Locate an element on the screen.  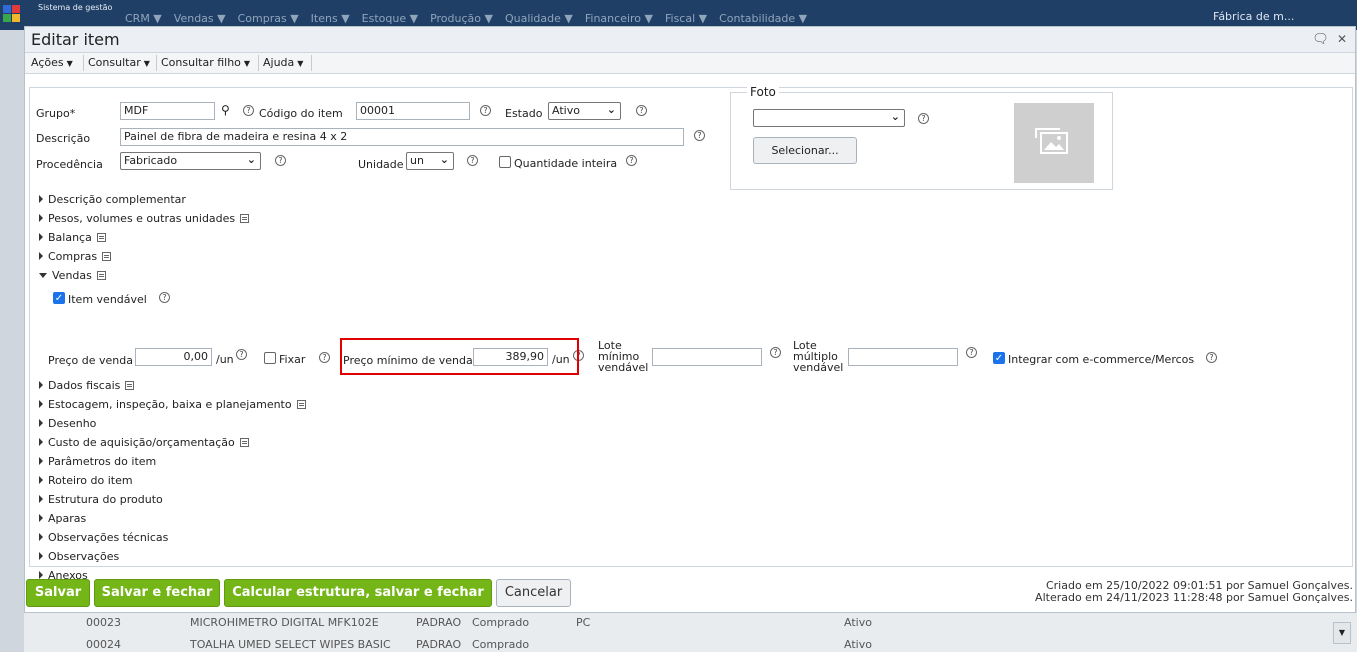
menu-acoes: Ações ▼ is located at coordinates (52, 62).